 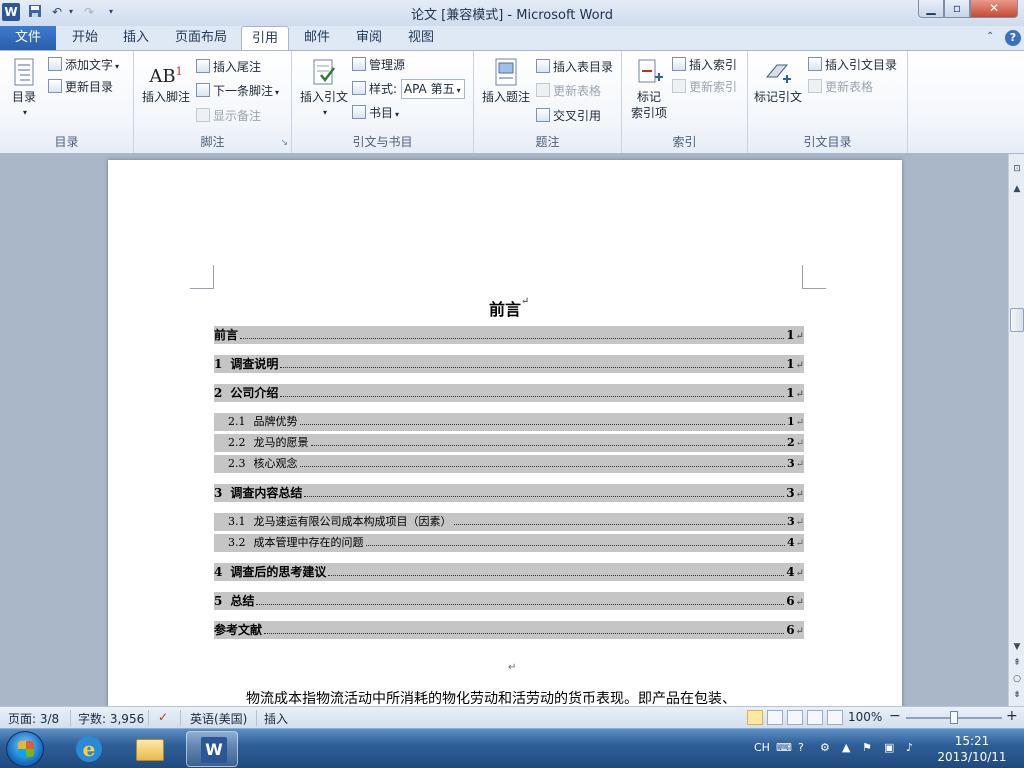 What do you see at coordinates (649, 89) in the screenshot?
I see `mark-entry-button: 标记 索引项` at bounding box center [649, 89].